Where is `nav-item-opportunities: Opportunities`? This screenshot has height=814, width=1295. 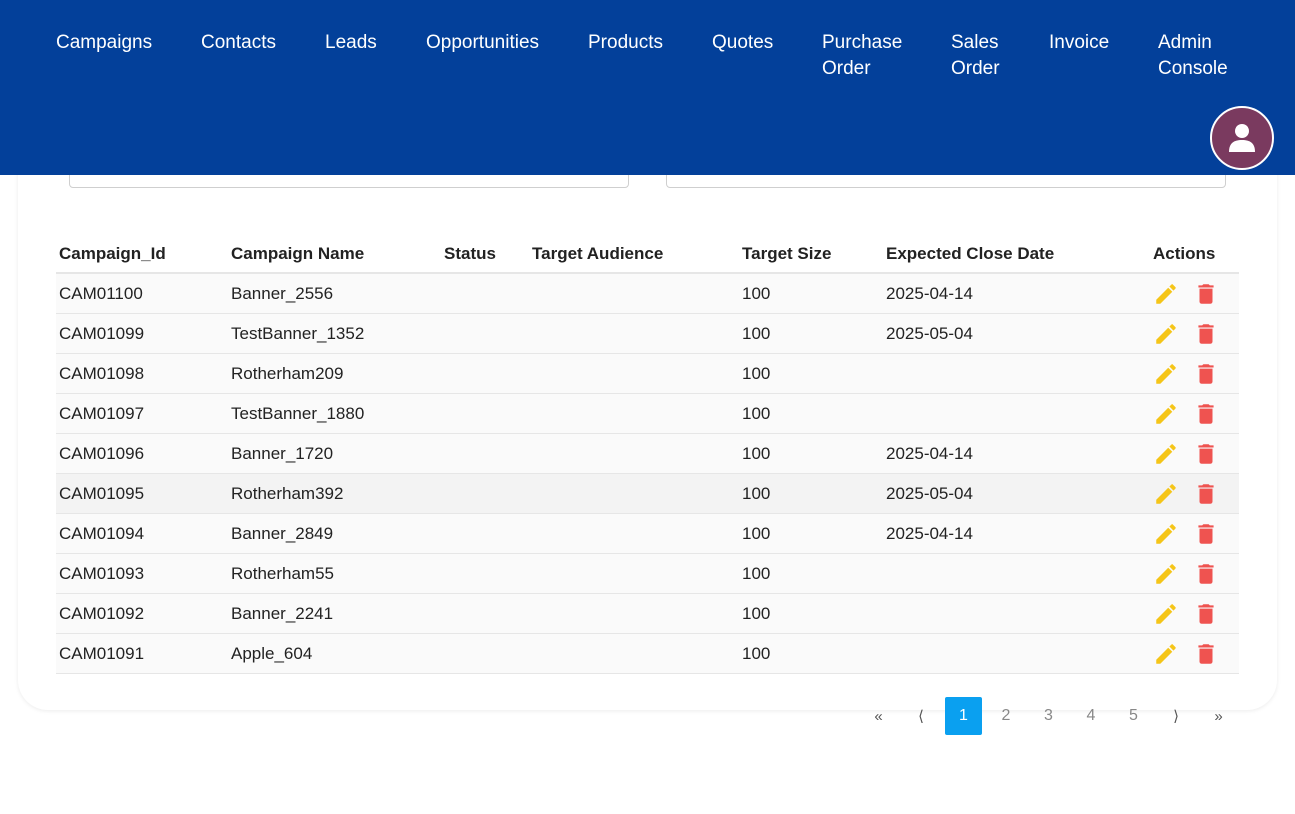
nav-item-opportunities: Opportunities is located at coordinates (482, 43).